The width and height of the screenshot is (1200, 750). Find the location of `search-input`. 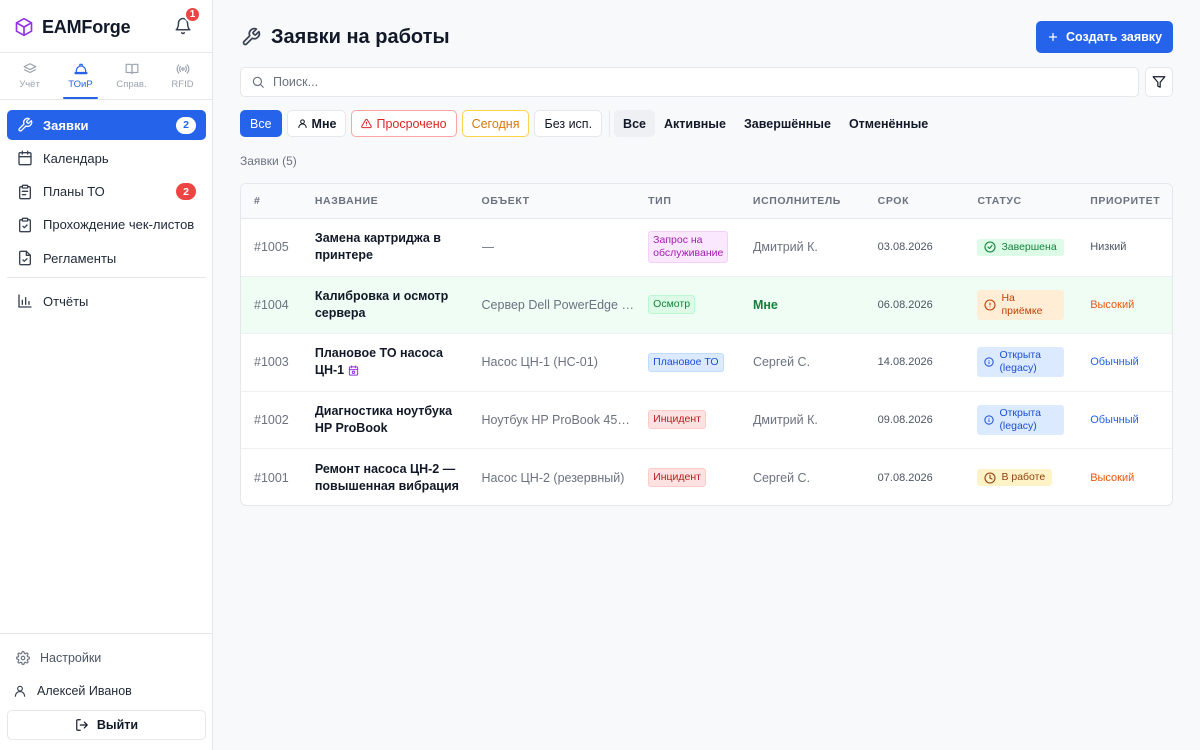

search-input is located at coordinates (693, 82).